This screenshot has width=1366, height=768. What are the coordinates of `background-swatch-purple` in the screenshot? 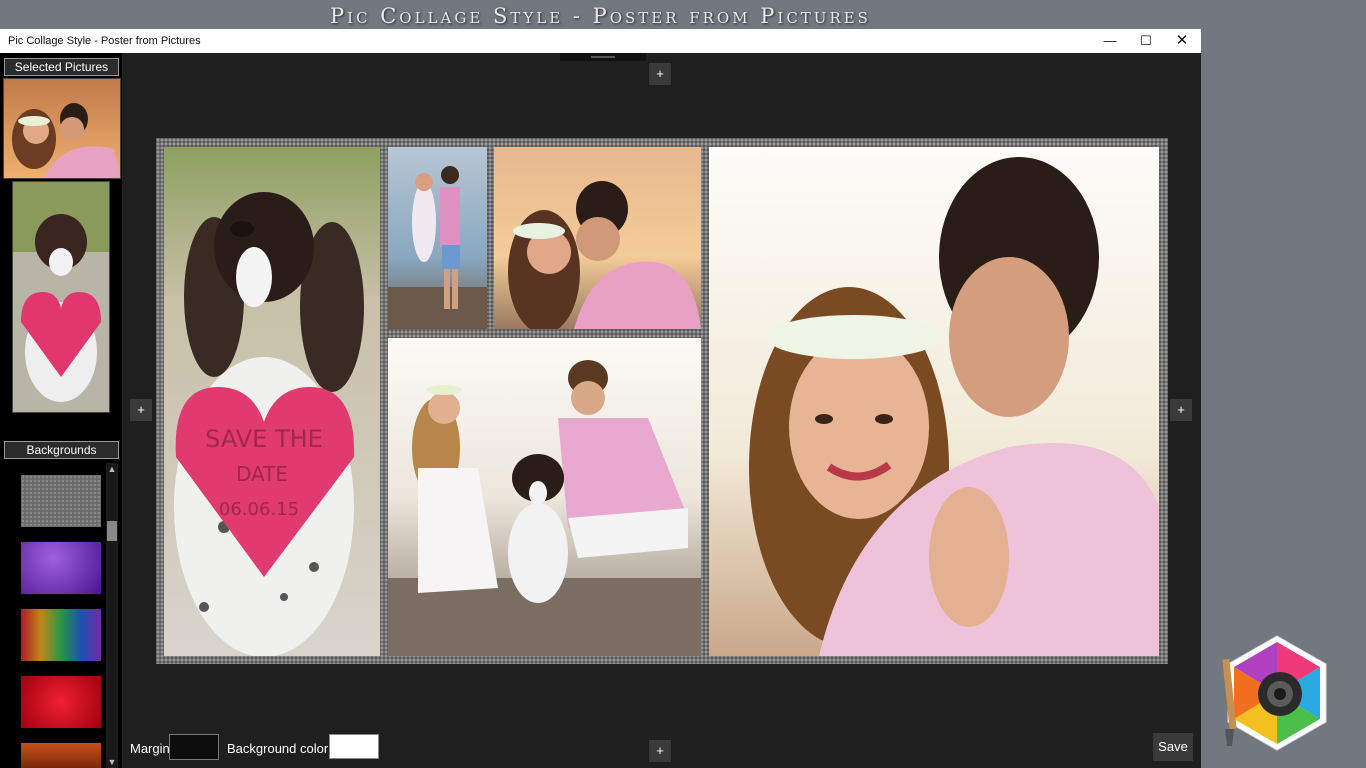 It's located at (61, 568).